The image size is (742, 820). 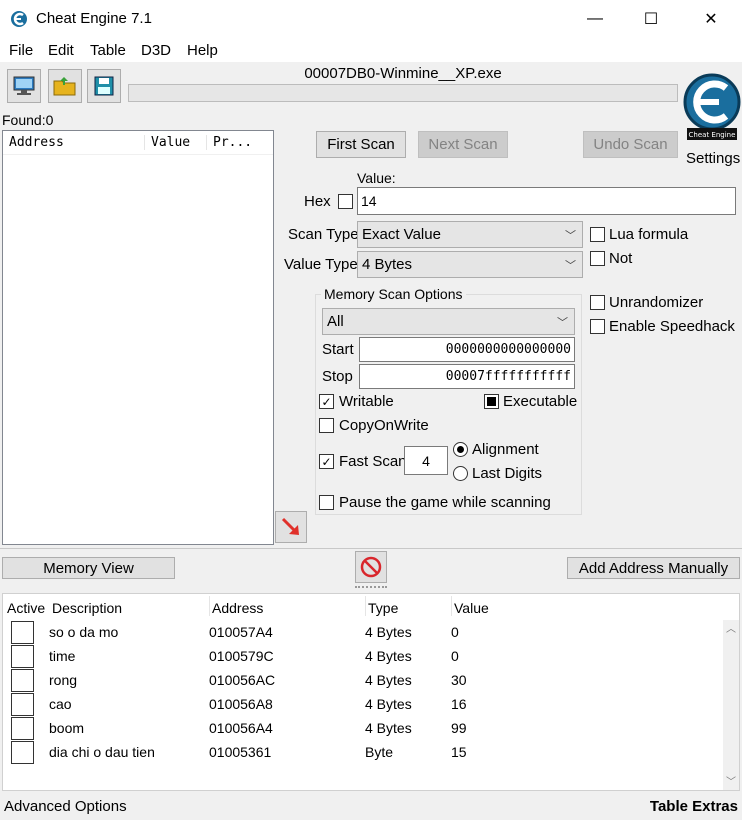 What do you see at coordinates (731, 780) in the screenshot?
I see `scroll-down-icon: ﹀` at bounding box center [731, 780].